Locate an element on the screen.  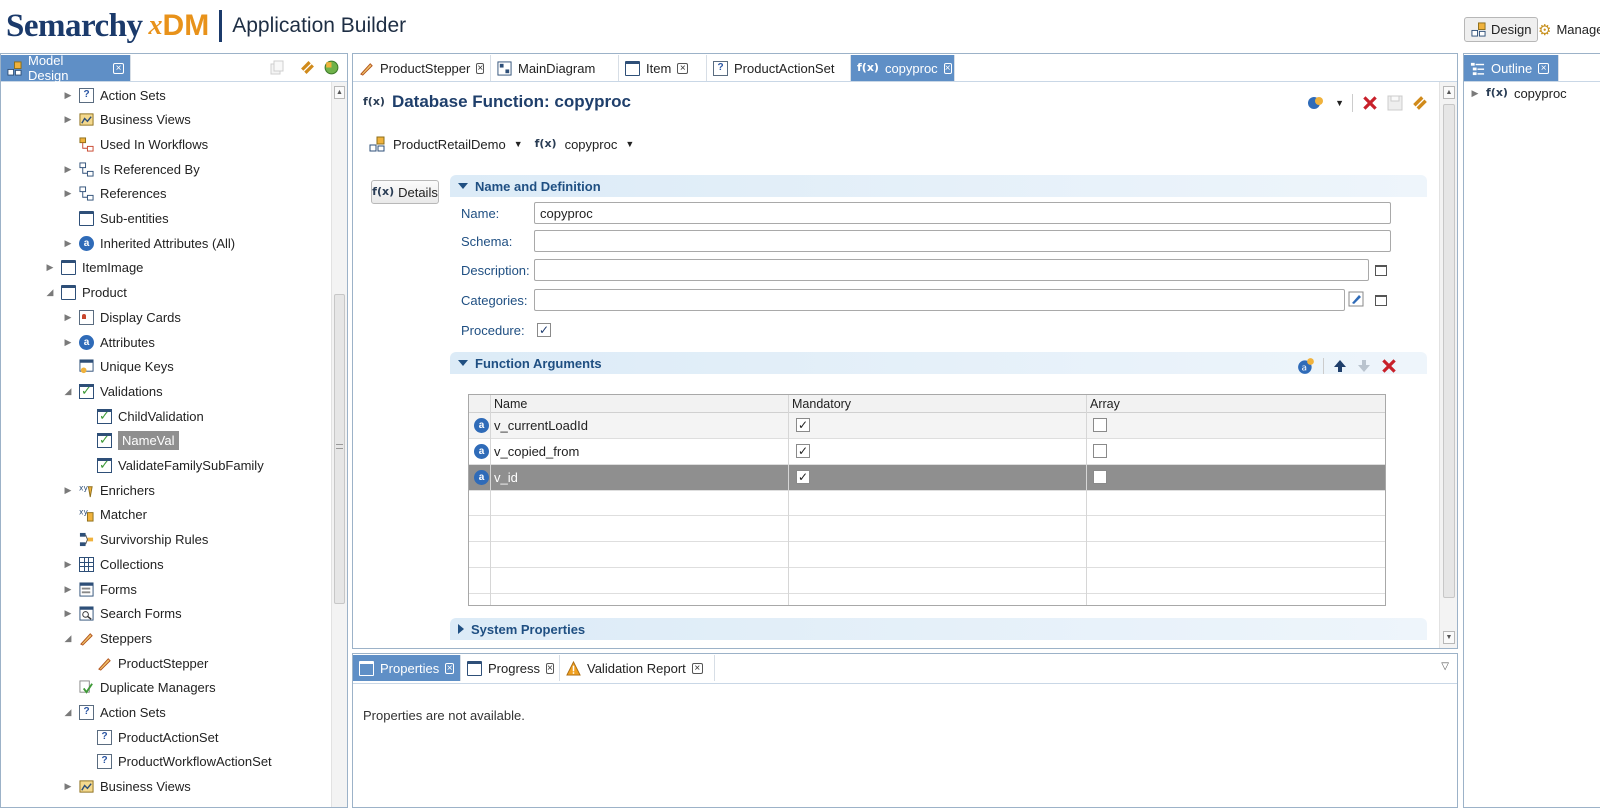
tree-item: Used In Workflows is located at coordinates (135, 144).